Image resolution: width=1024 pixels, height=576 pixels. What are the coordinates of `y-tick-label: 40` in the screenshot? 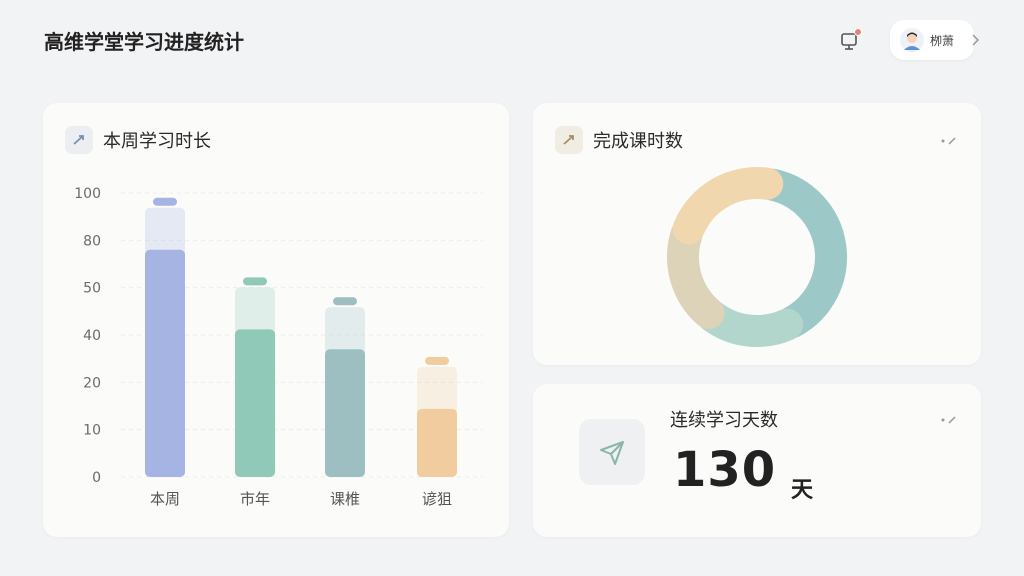 It's located at (92, 336).